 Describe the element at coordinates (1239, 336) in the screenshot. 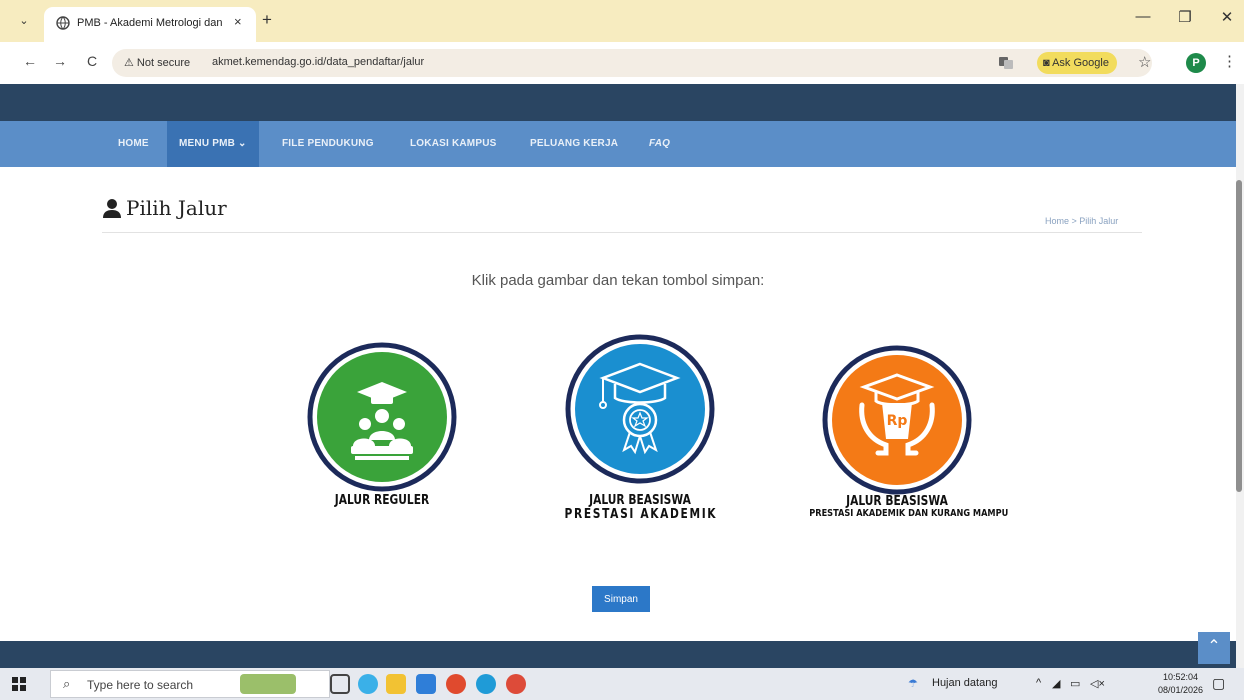

I see `scrollbar-thumb` at that location.